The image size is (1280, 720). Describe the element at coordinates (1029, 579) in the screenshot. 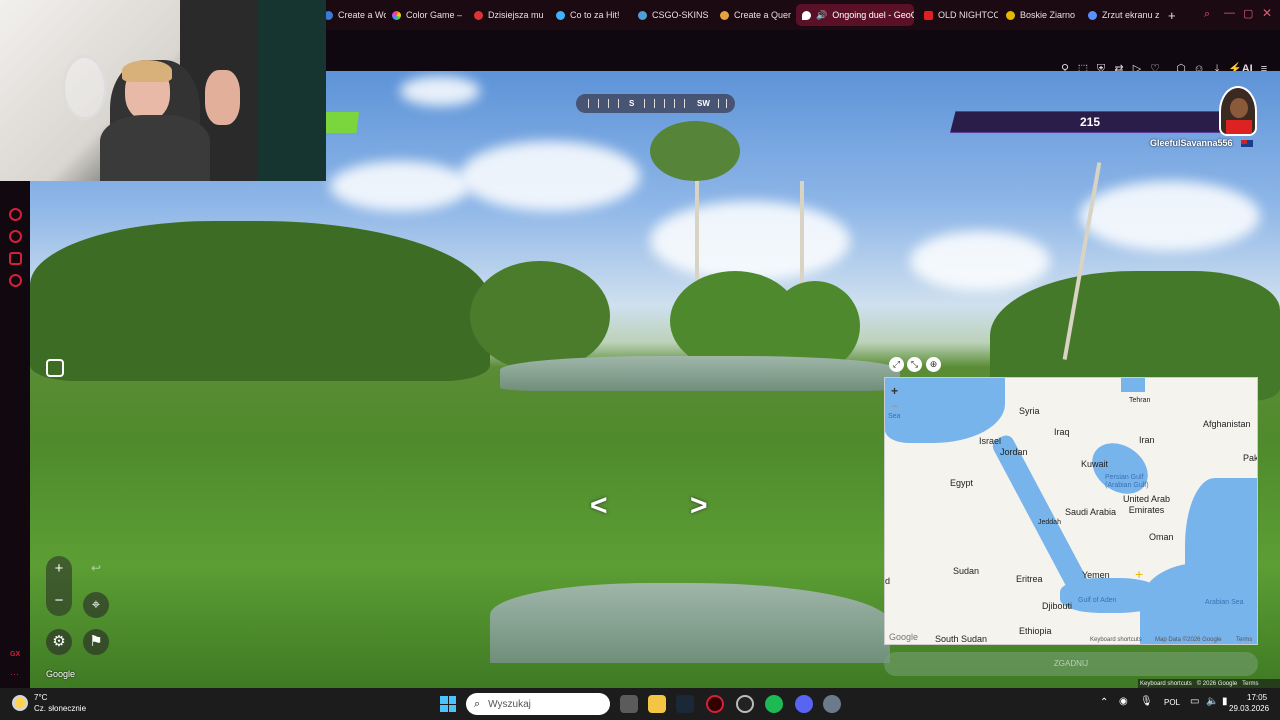

I see `map-label-eritrea: Eritrea` at that location.